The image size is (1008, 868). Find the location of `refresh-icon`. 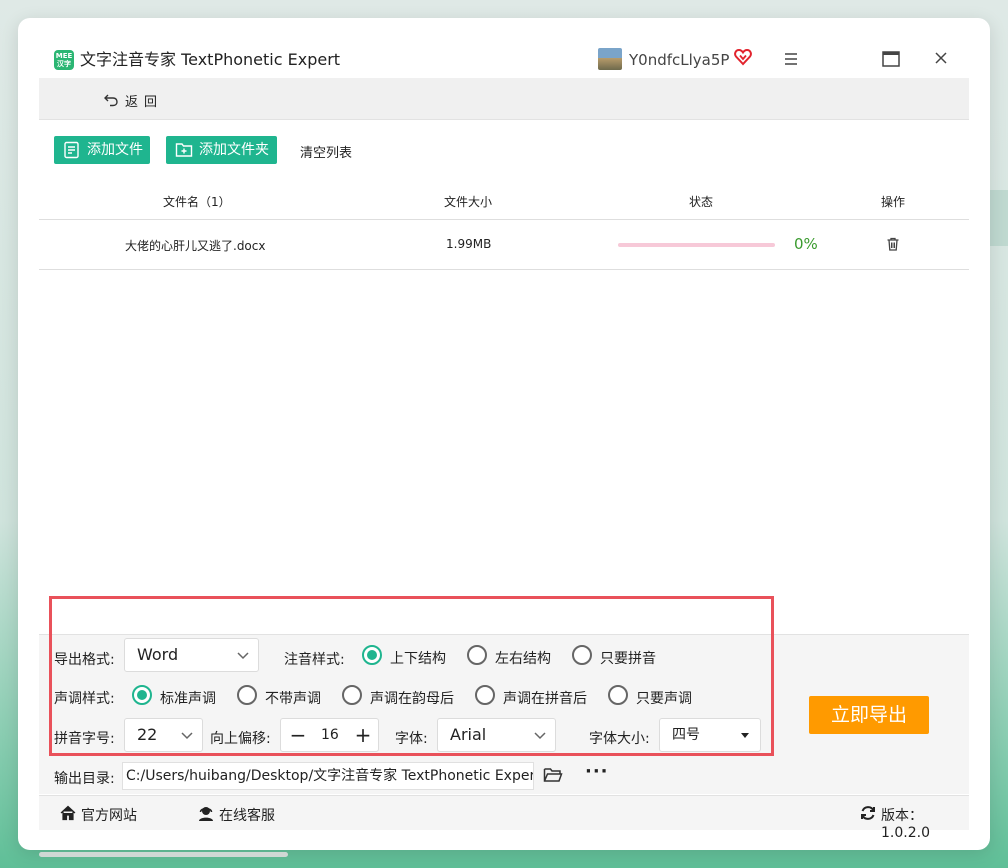

refresh-icon is located at coordinates (868, 813).